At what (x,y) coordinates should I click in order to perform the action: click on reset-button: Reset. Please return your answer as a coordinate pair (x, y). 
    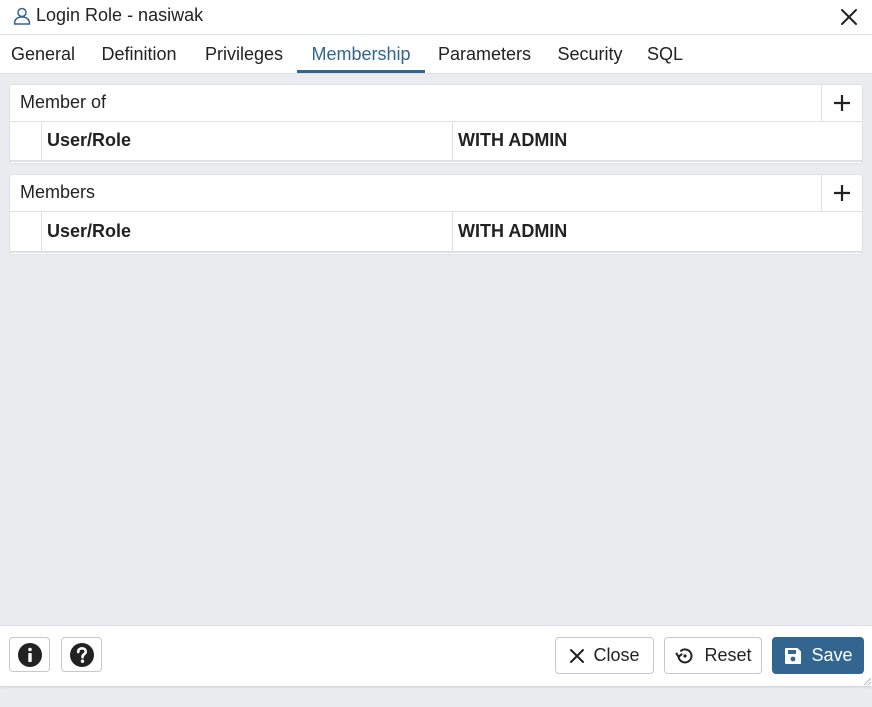
    Looking at the image, I should click on (713, 655).